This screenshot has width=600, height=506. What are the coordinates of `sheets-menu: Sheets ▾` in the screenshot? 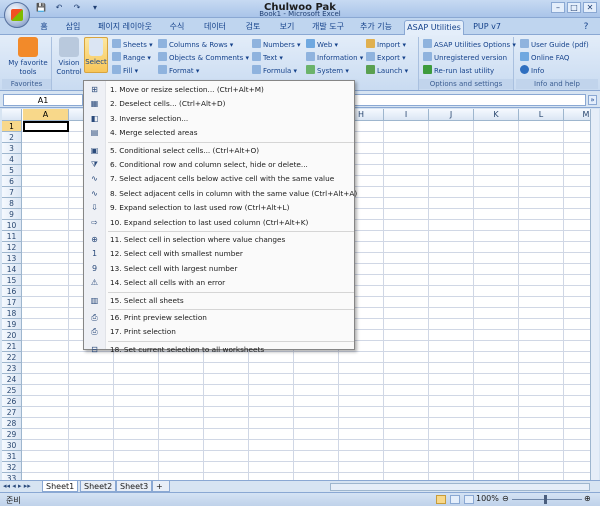 It's located at (132, 44).